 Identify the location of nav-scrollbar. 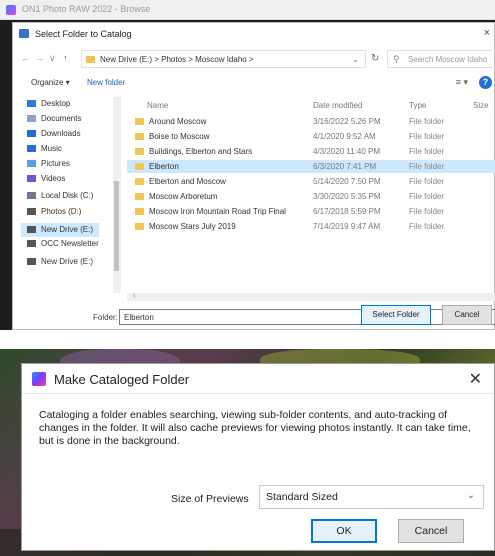
(116, 195).